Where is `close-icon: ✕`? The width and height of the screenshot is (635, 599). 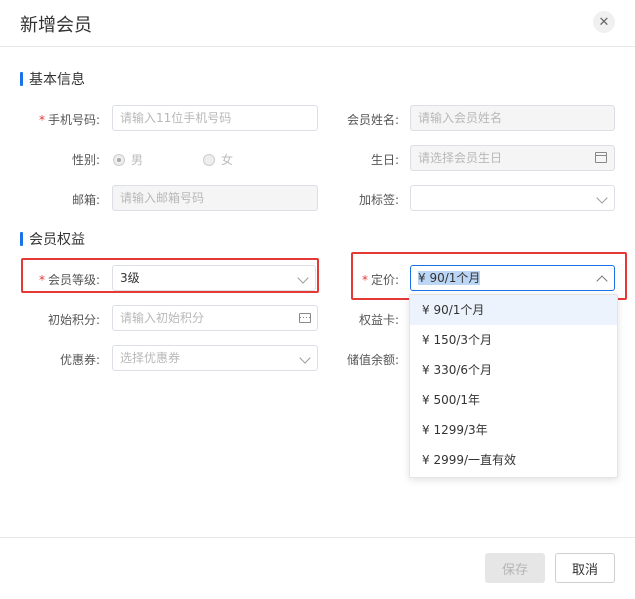
close-icon: ✕ is located at coordinates (604, 22).